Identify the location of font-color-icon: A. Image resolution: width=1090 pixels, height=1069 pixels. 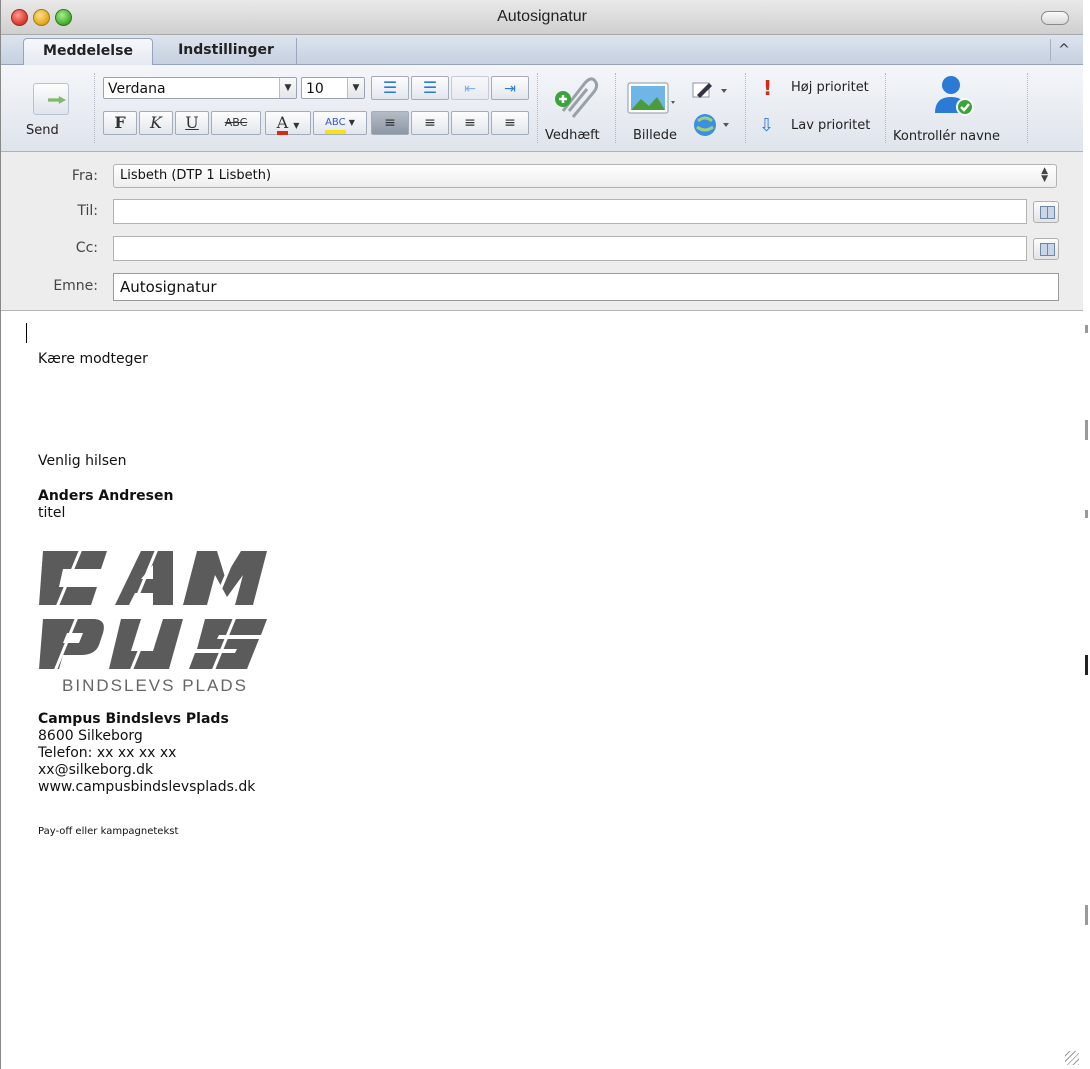
(282, 125).